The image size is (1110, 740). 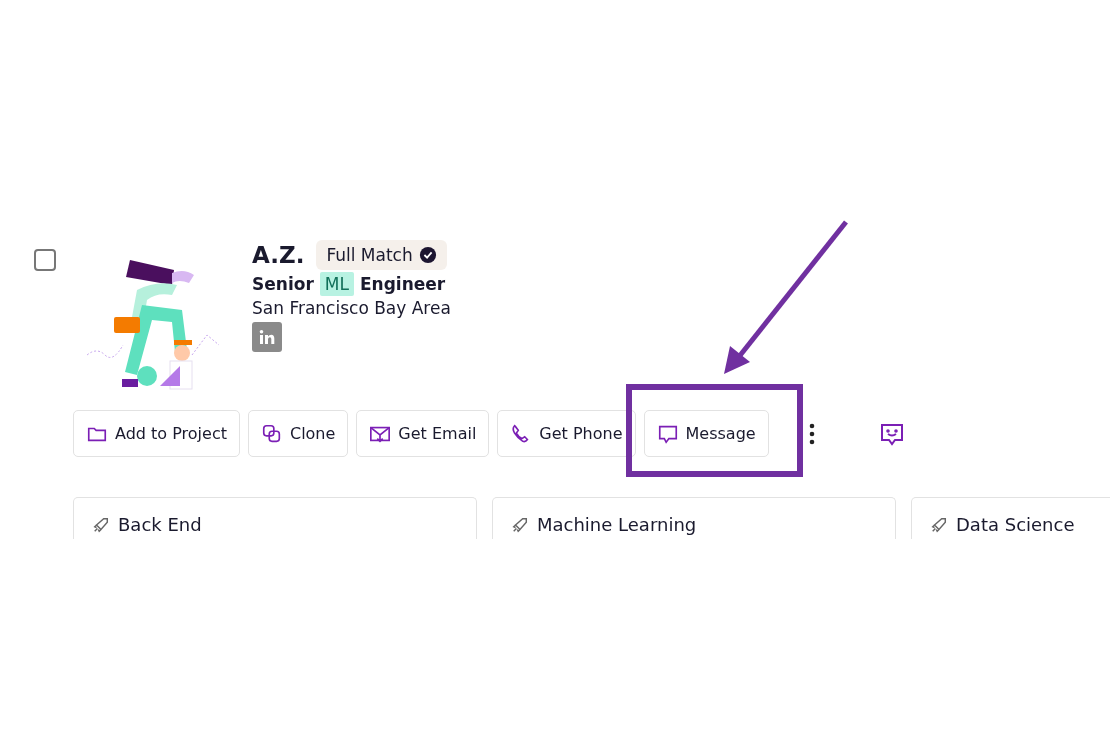 What do you see at coordinates (402, 284) in the screenshot?
I see `job-title-word: Engineer` at bounding box center [402, 284].